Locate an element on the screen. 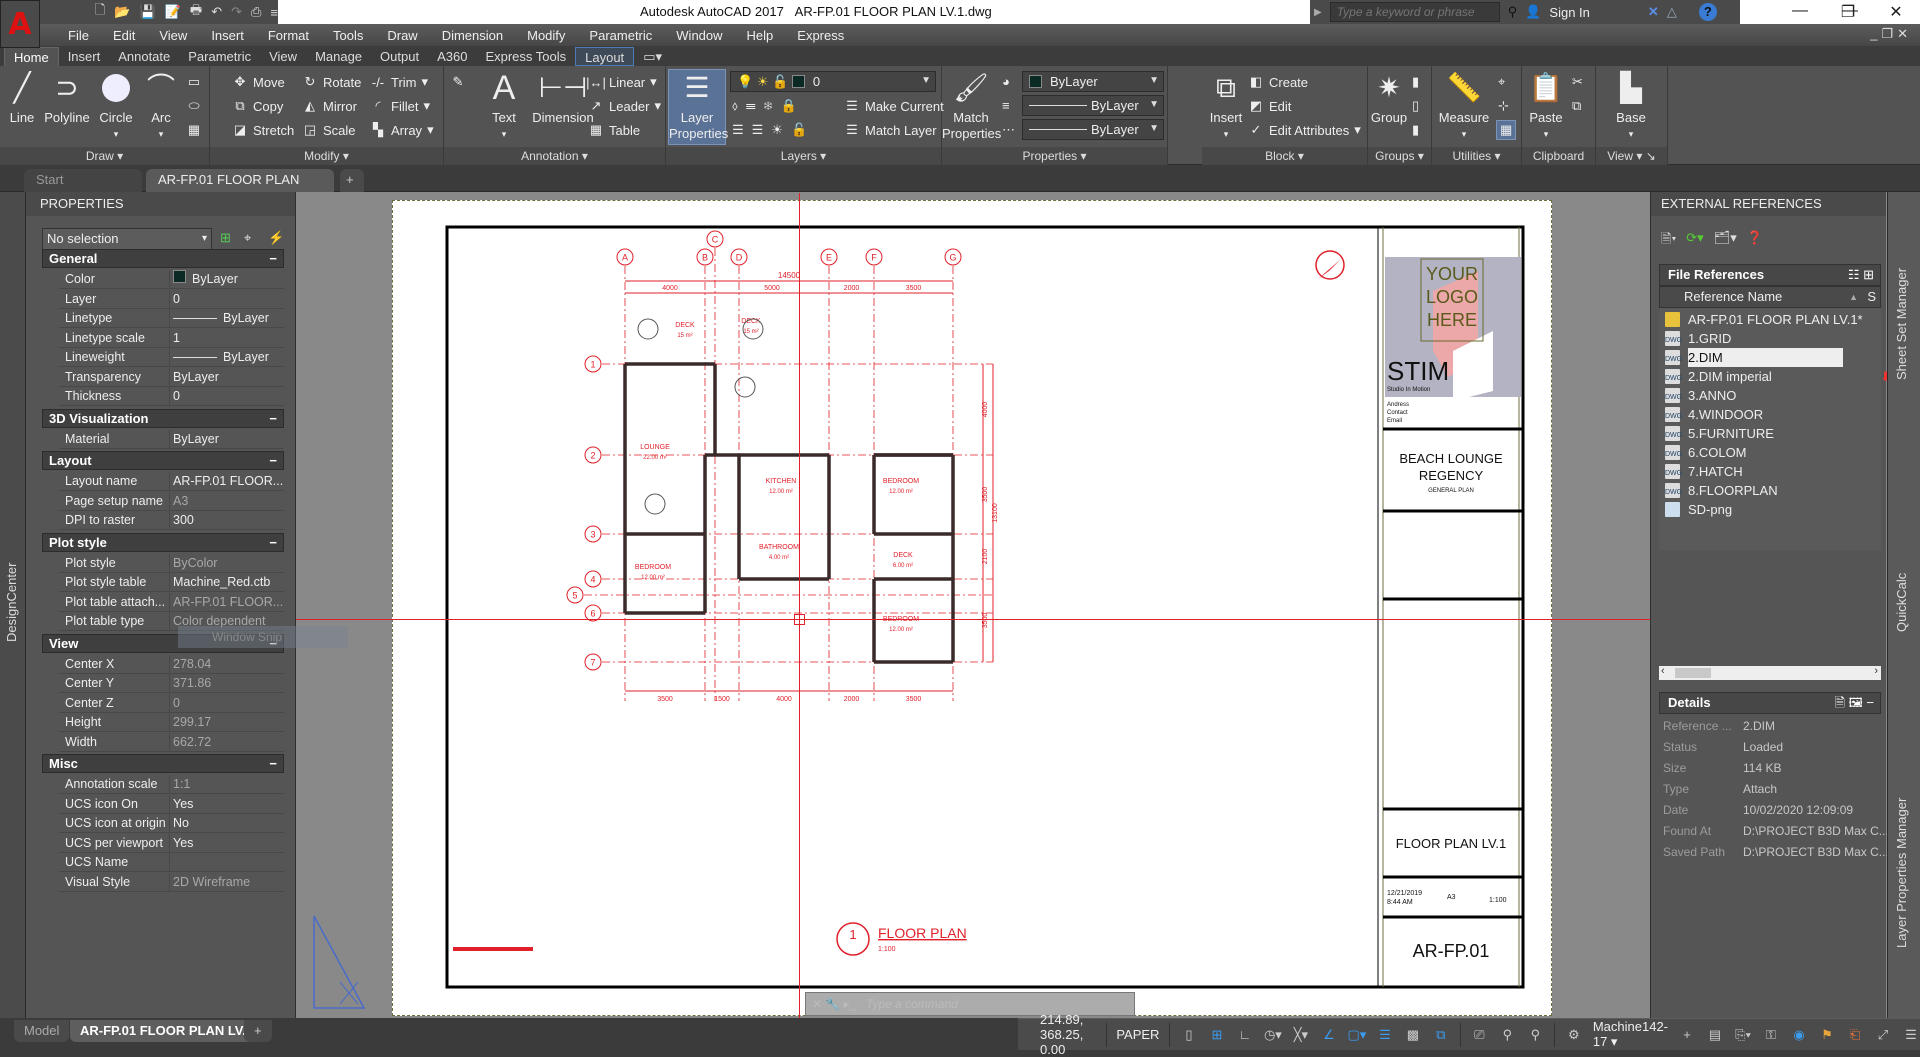 Image resolution: width=1920 pixels, height=1057 pixels. xref-hscrollbar: ‹ › is located at coordinates (1770, 672).